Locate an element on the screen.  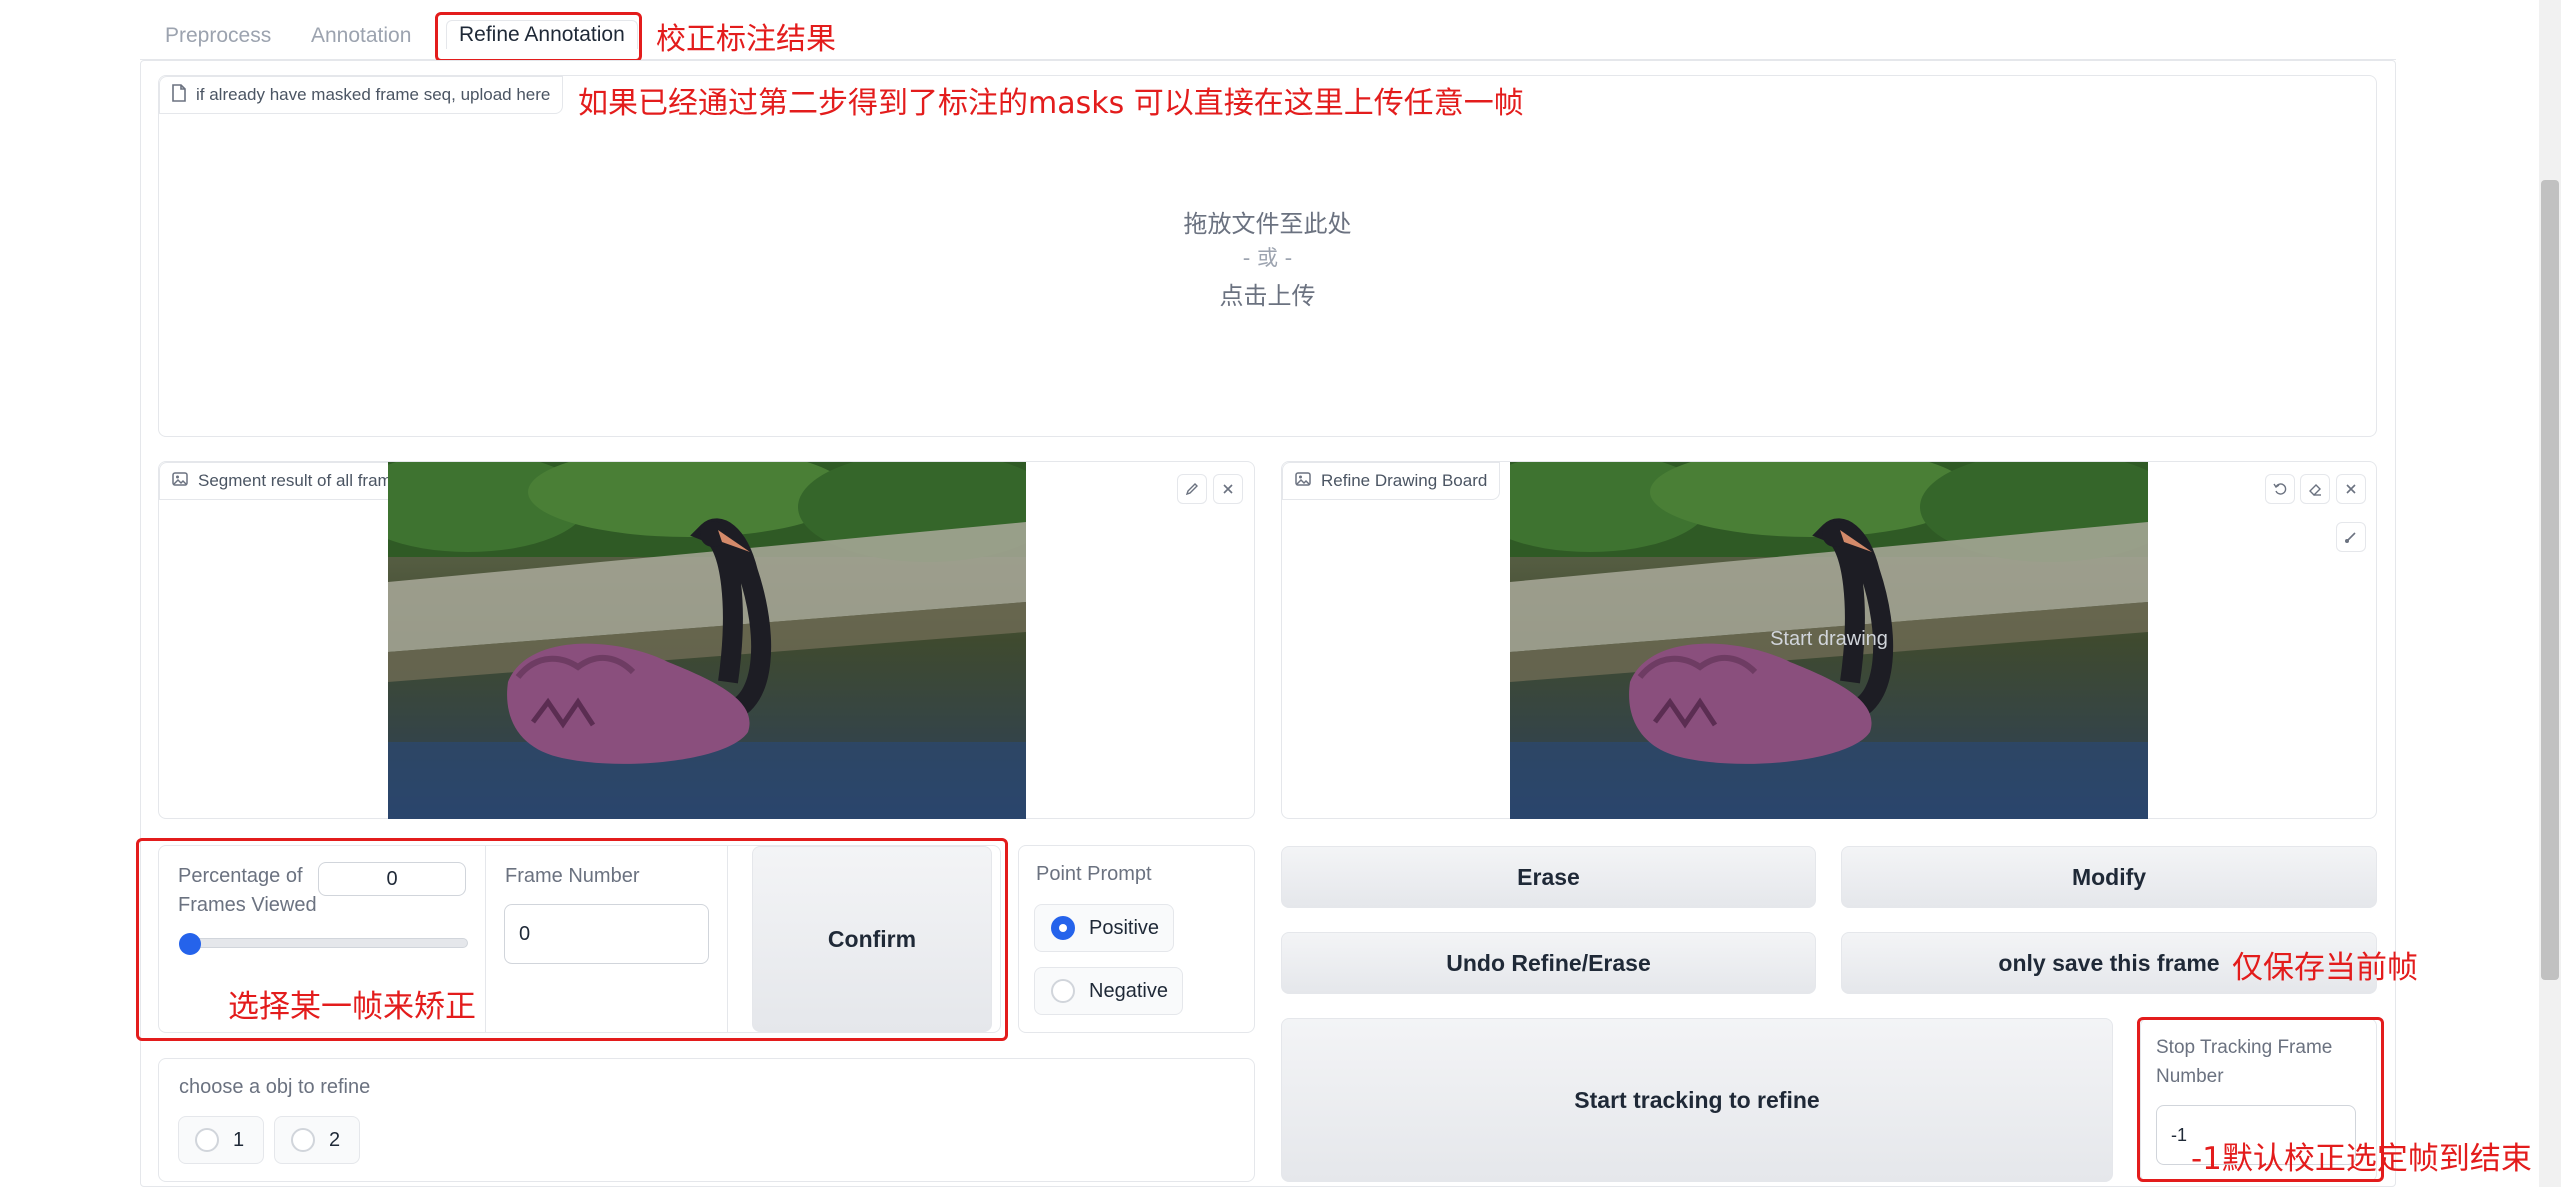
tab-preprocess: Preprocess is located at coordinates (218, 36).